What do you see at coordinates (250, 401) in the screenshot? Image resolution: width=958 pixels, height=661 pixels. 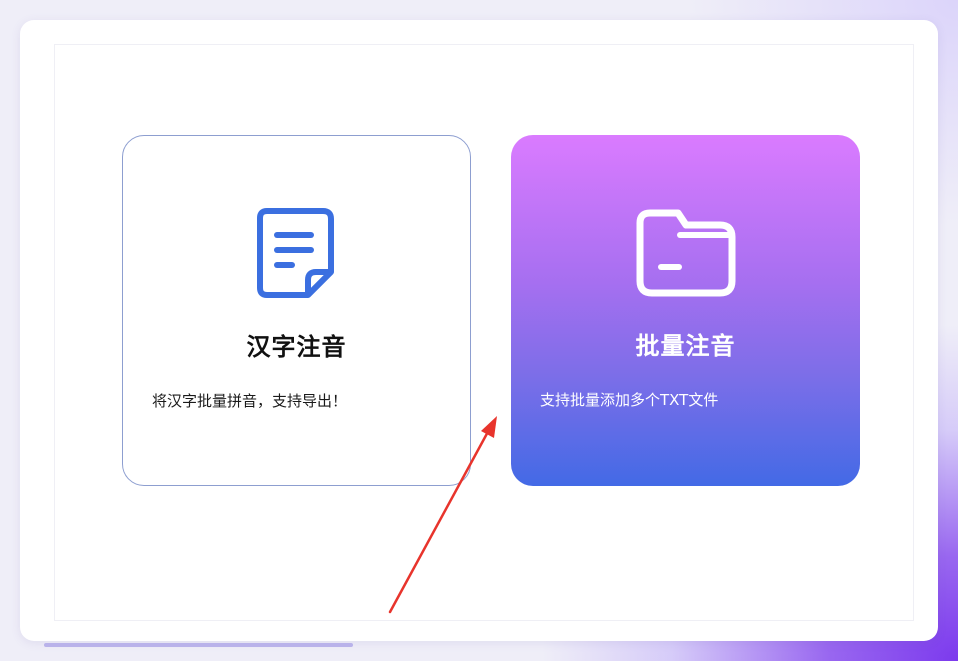 I see `card-description: 将汉字批量拼音，支持导出！` at bounding box center [250, 401].